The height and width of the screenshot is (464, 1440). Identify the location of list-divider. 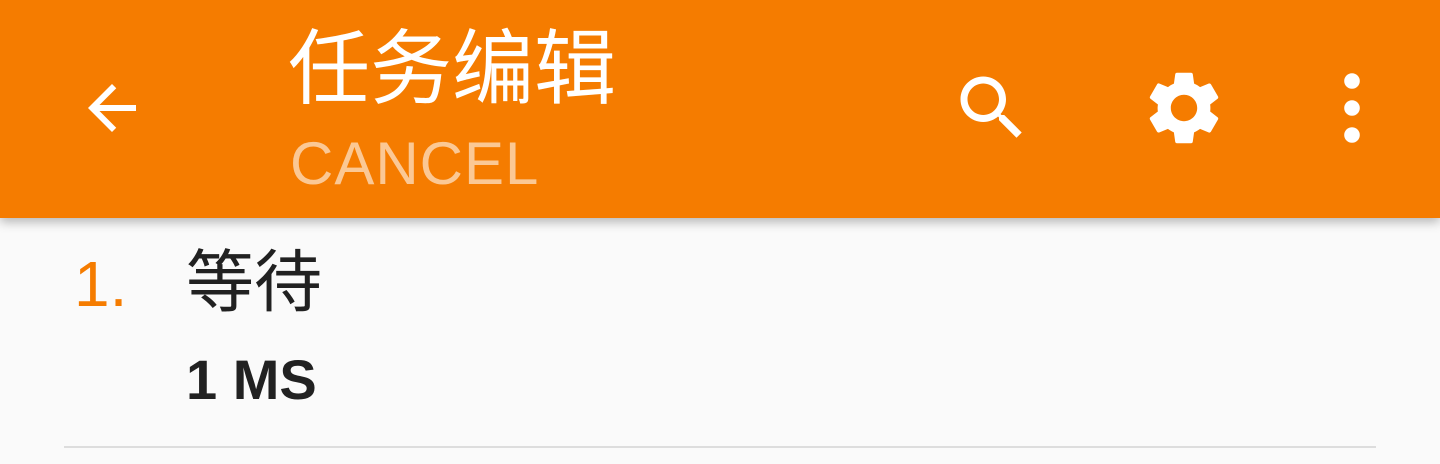
(720, 447).